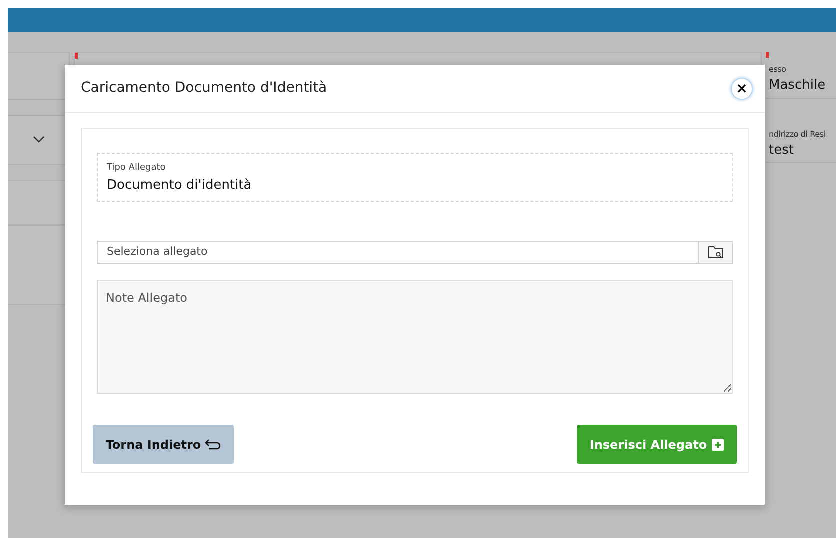 Image resolution: width=836 pixels, height=538 pixels. Describe the element at coordinates (39, 140) in the screenshot. I see `chevron-icon` at that location.